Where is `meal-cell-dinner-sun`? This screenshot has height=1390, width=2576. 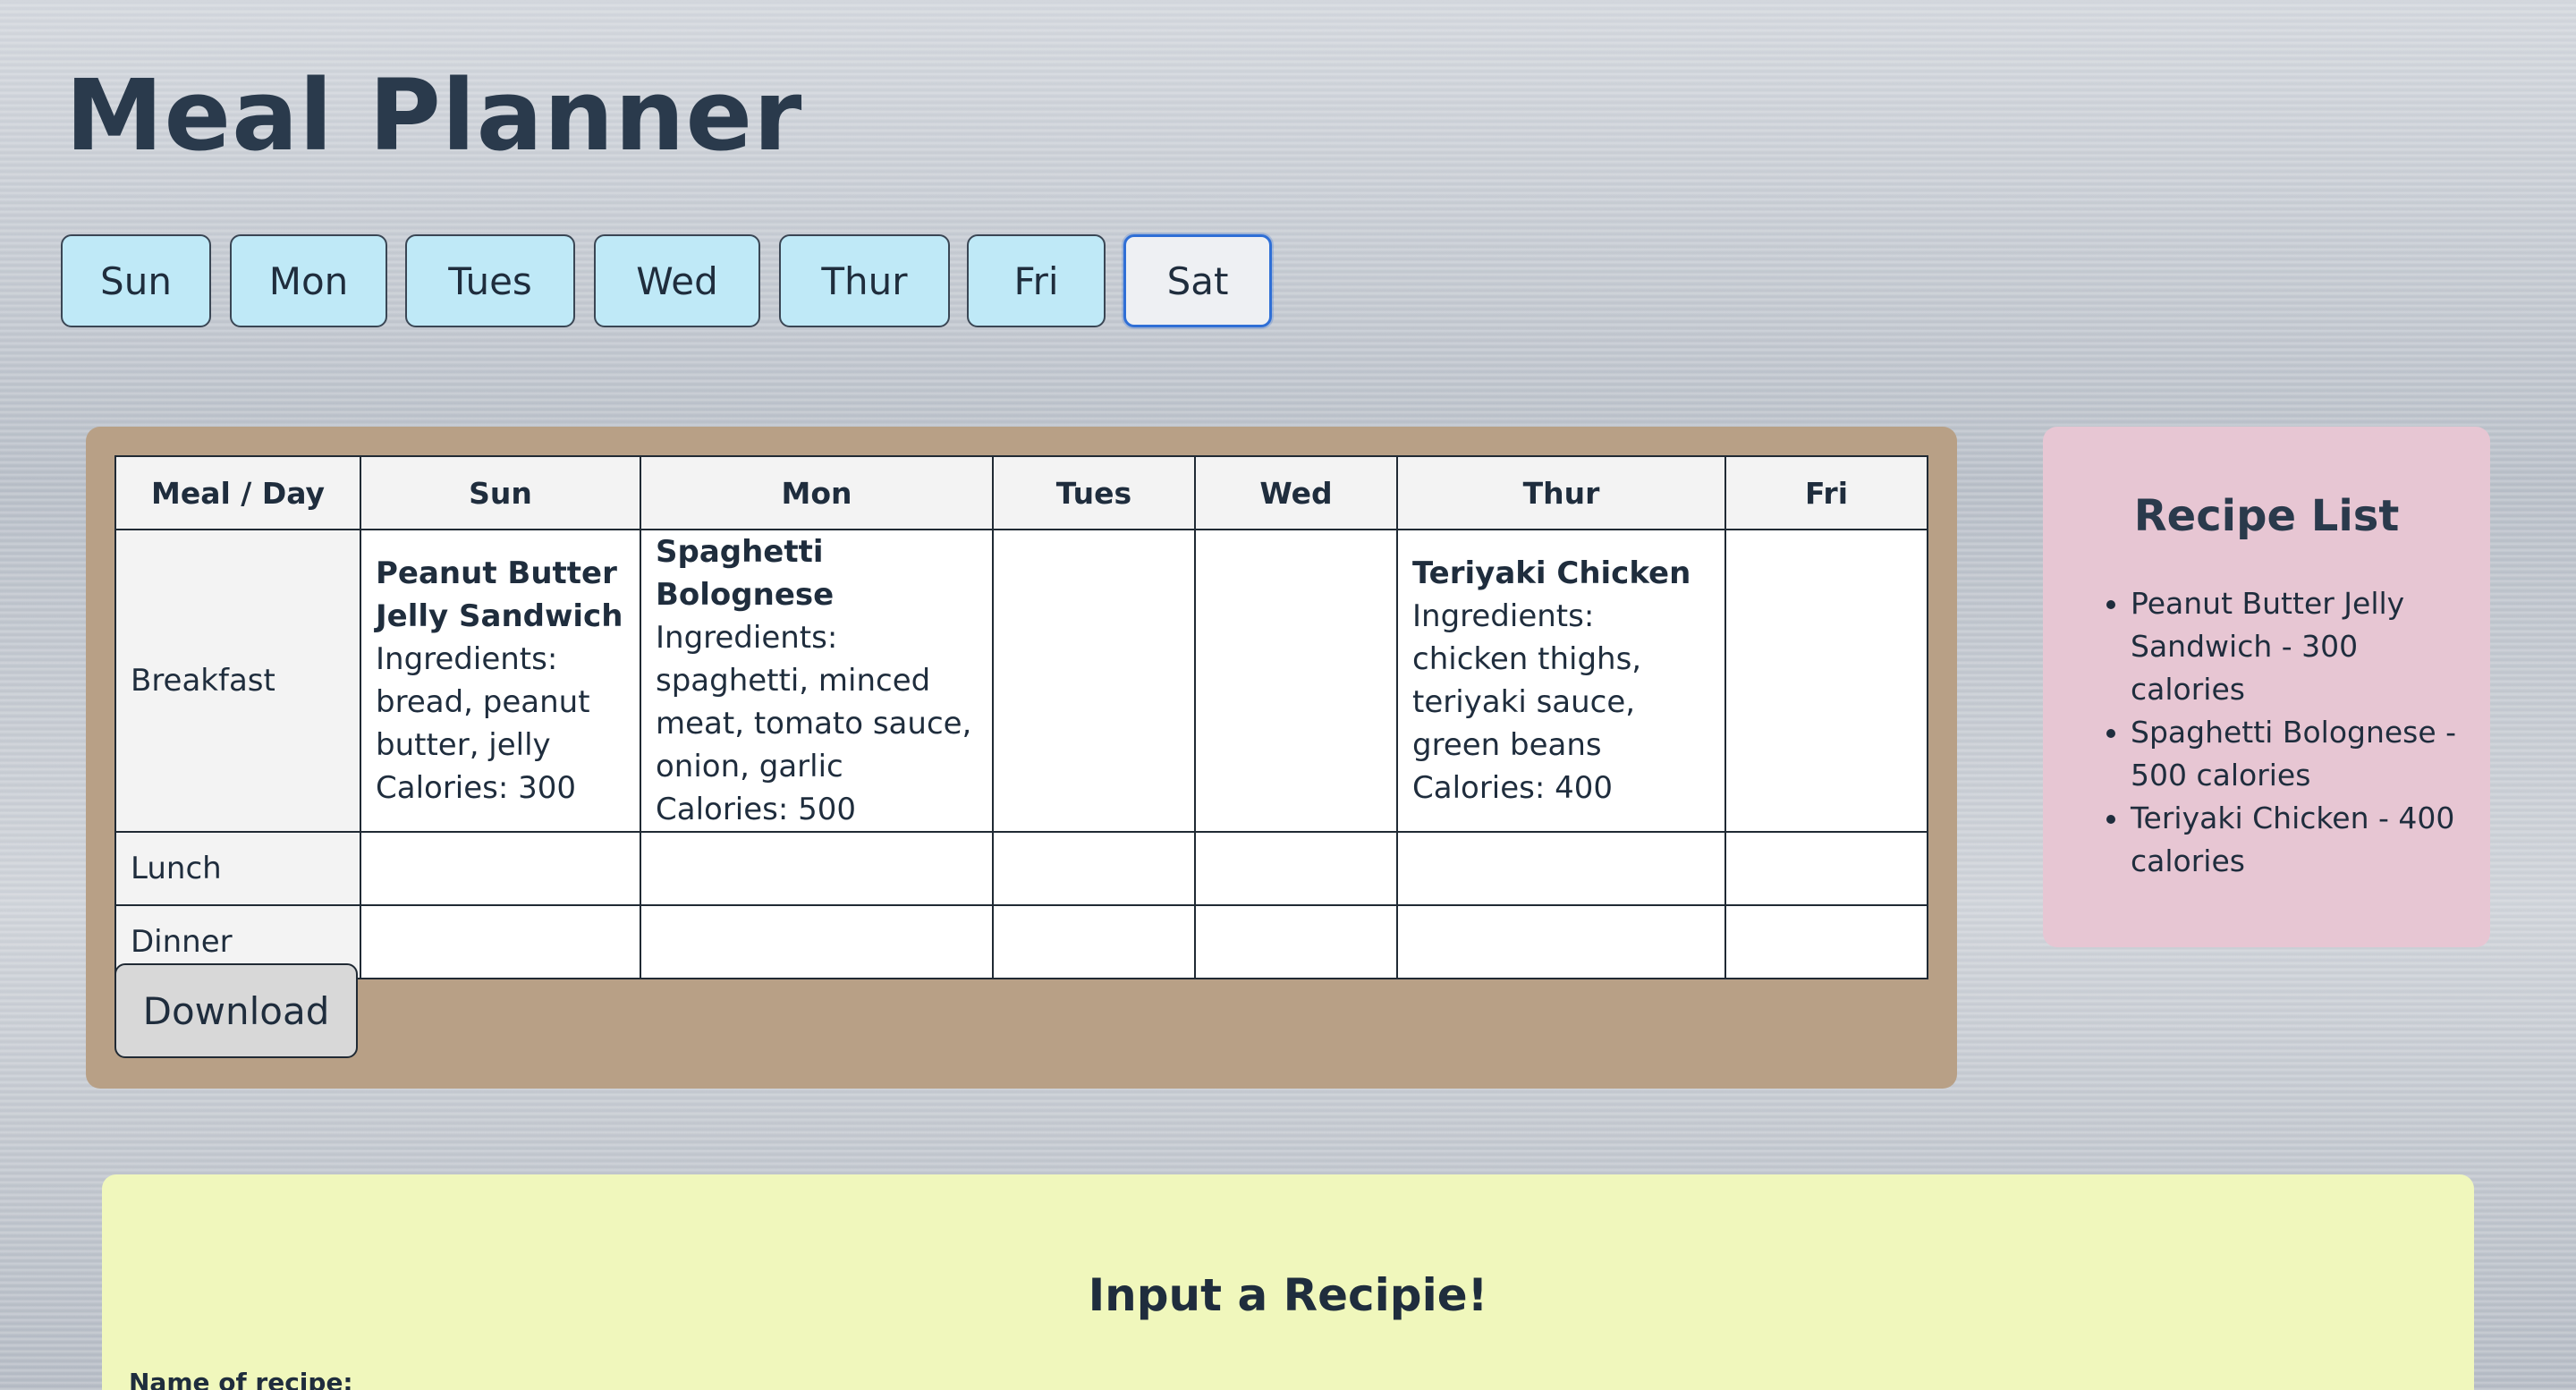
meal-cell-dinner-sun is located at coordinates (500, 941).